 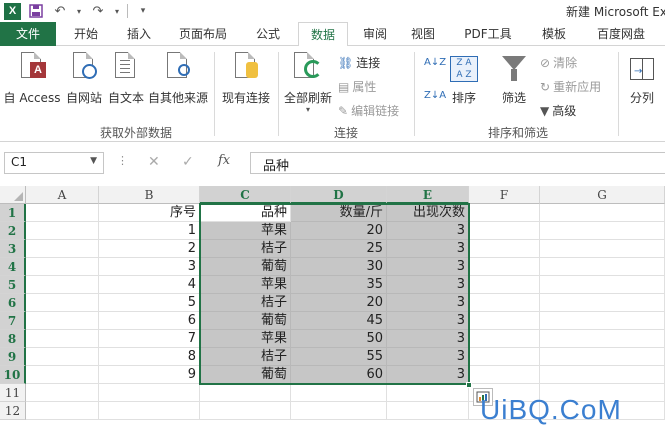 What do you see at coordinates (339, 303) in the screenshot?
I see `cell-d6: 20` at bounding box center [339, 303].